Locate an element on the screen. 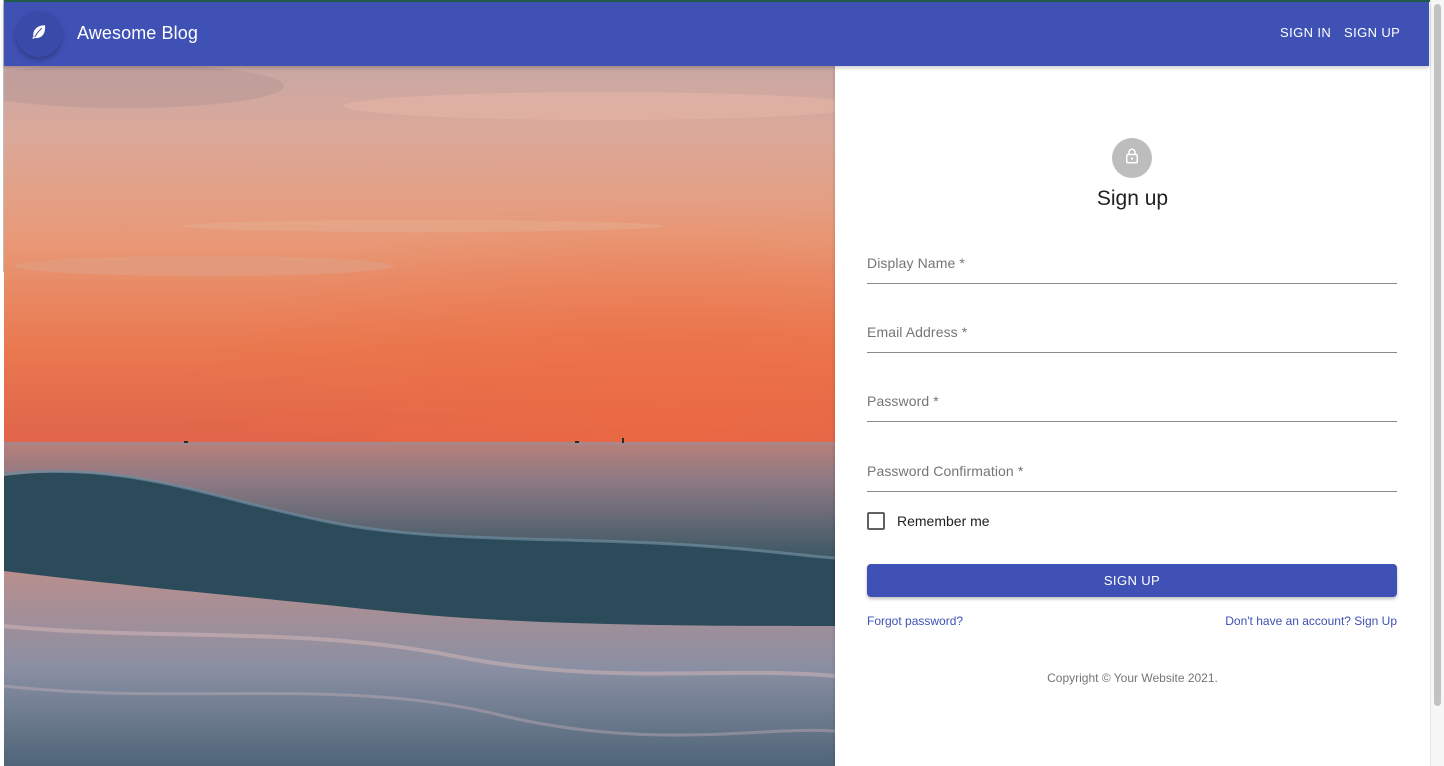 The width and height of the screenshot is (1444, 766). lock-icon is located at coordinates (1132, 158).